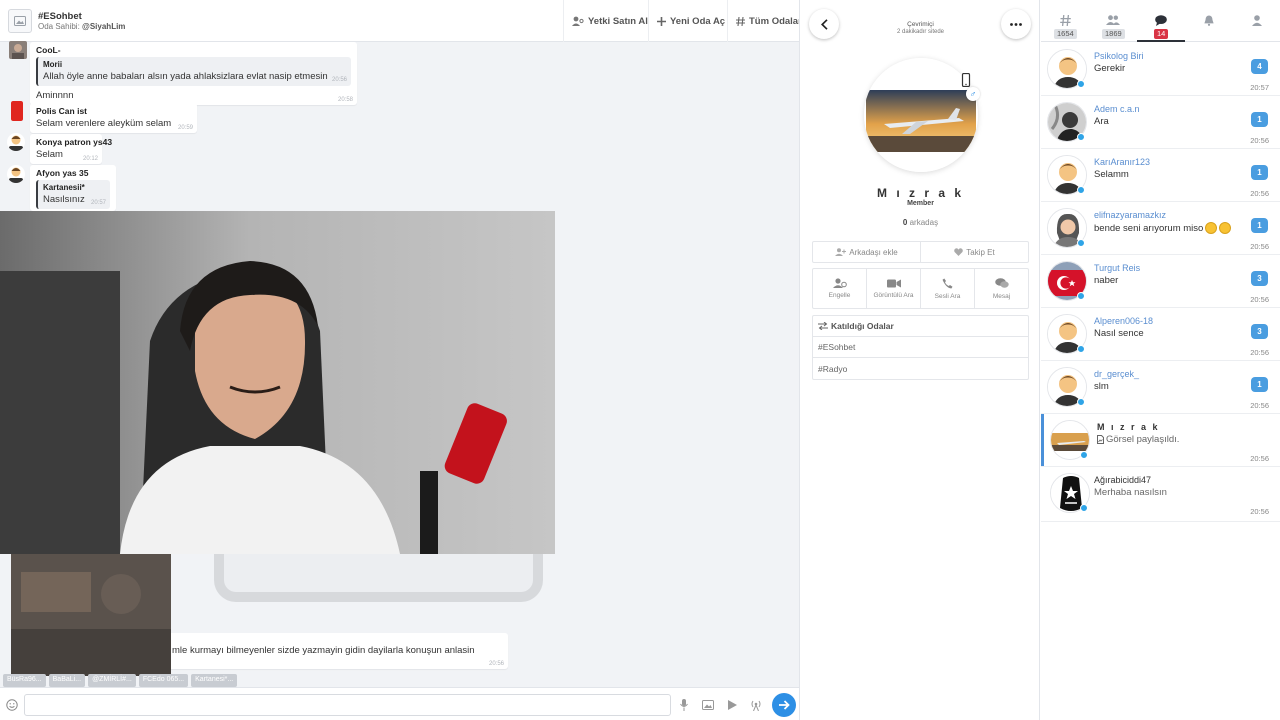 This screenshot has height=720, width=1280. I want to click on message-button: Mesaj, so click(1001, 288).